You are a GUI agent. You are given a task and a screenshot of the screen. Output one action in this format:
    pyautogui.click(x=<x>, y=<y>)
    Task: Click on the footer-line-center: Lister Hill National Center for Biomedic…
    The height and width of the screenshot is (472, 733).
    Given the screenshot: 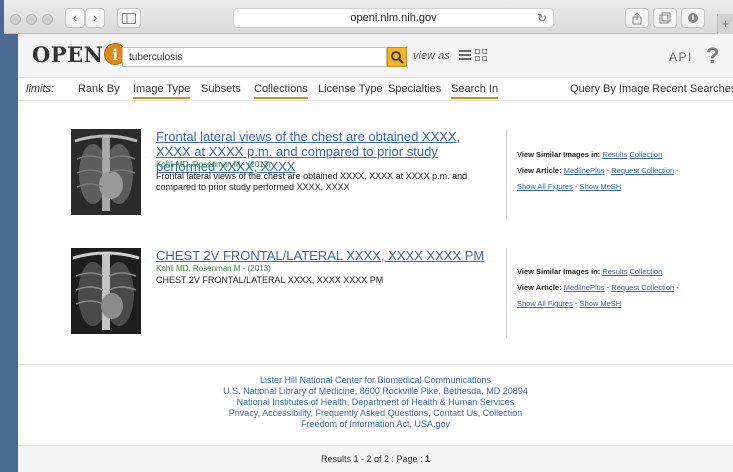 What is the action you would take?
    pyautogui.click(x=375, y=380)
    